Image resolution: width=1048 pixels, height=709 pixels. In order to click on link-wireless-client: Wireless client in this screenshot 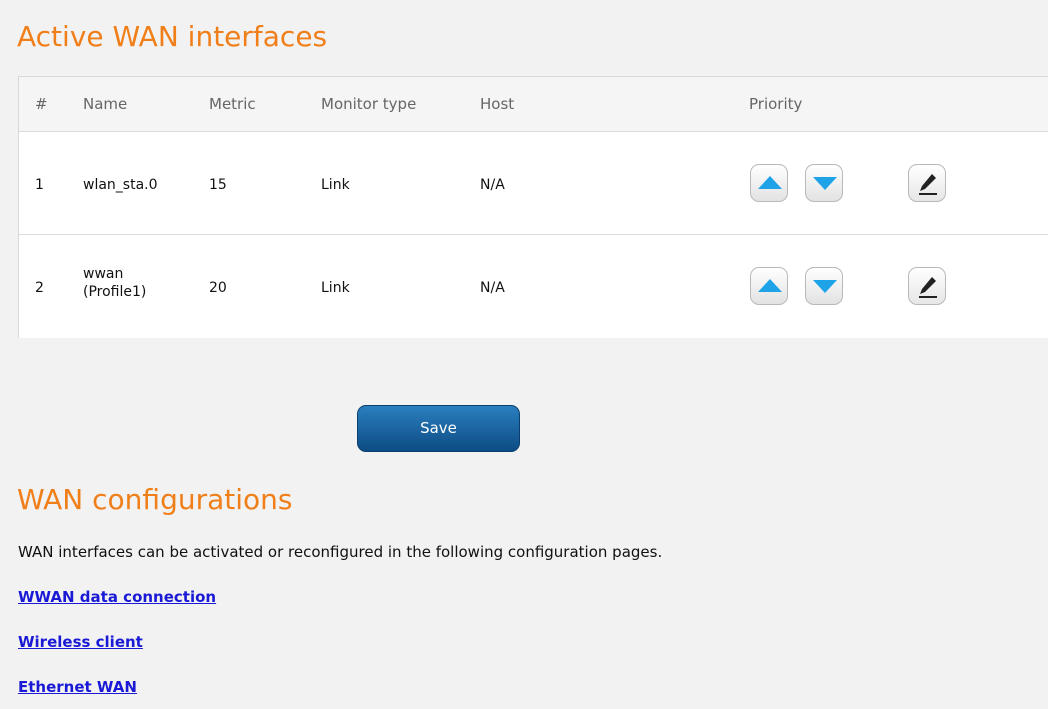, I will do `click(80, 642)`.